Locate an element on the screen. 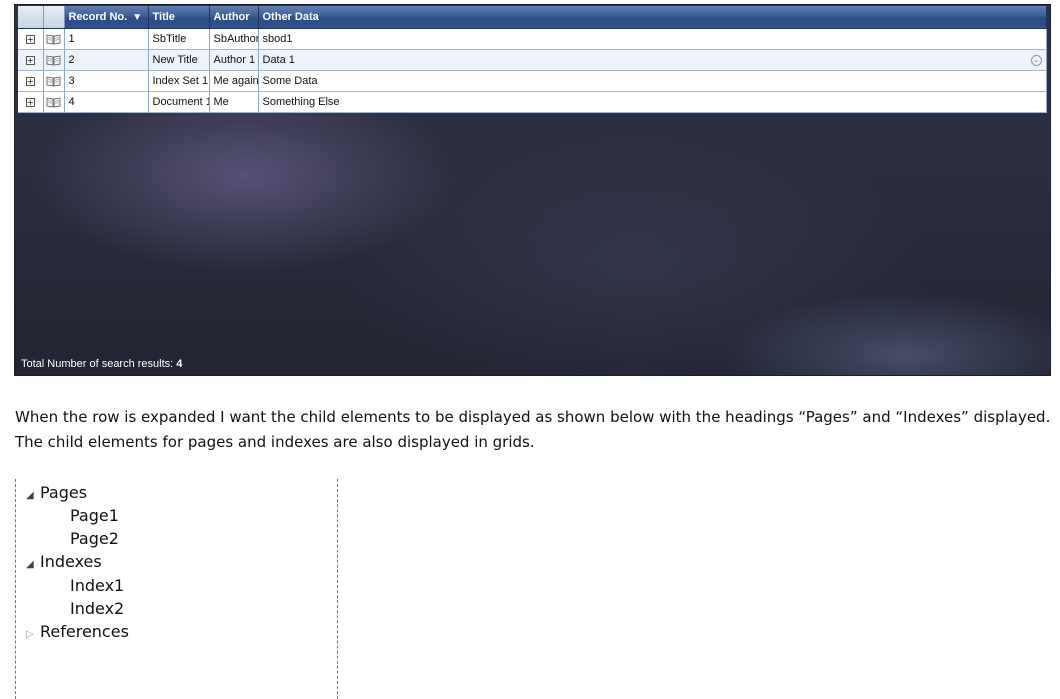 Image resolution: width=1060 pixels, height=699 pixels. status-count: 4 is located at coordinates (179, 364).